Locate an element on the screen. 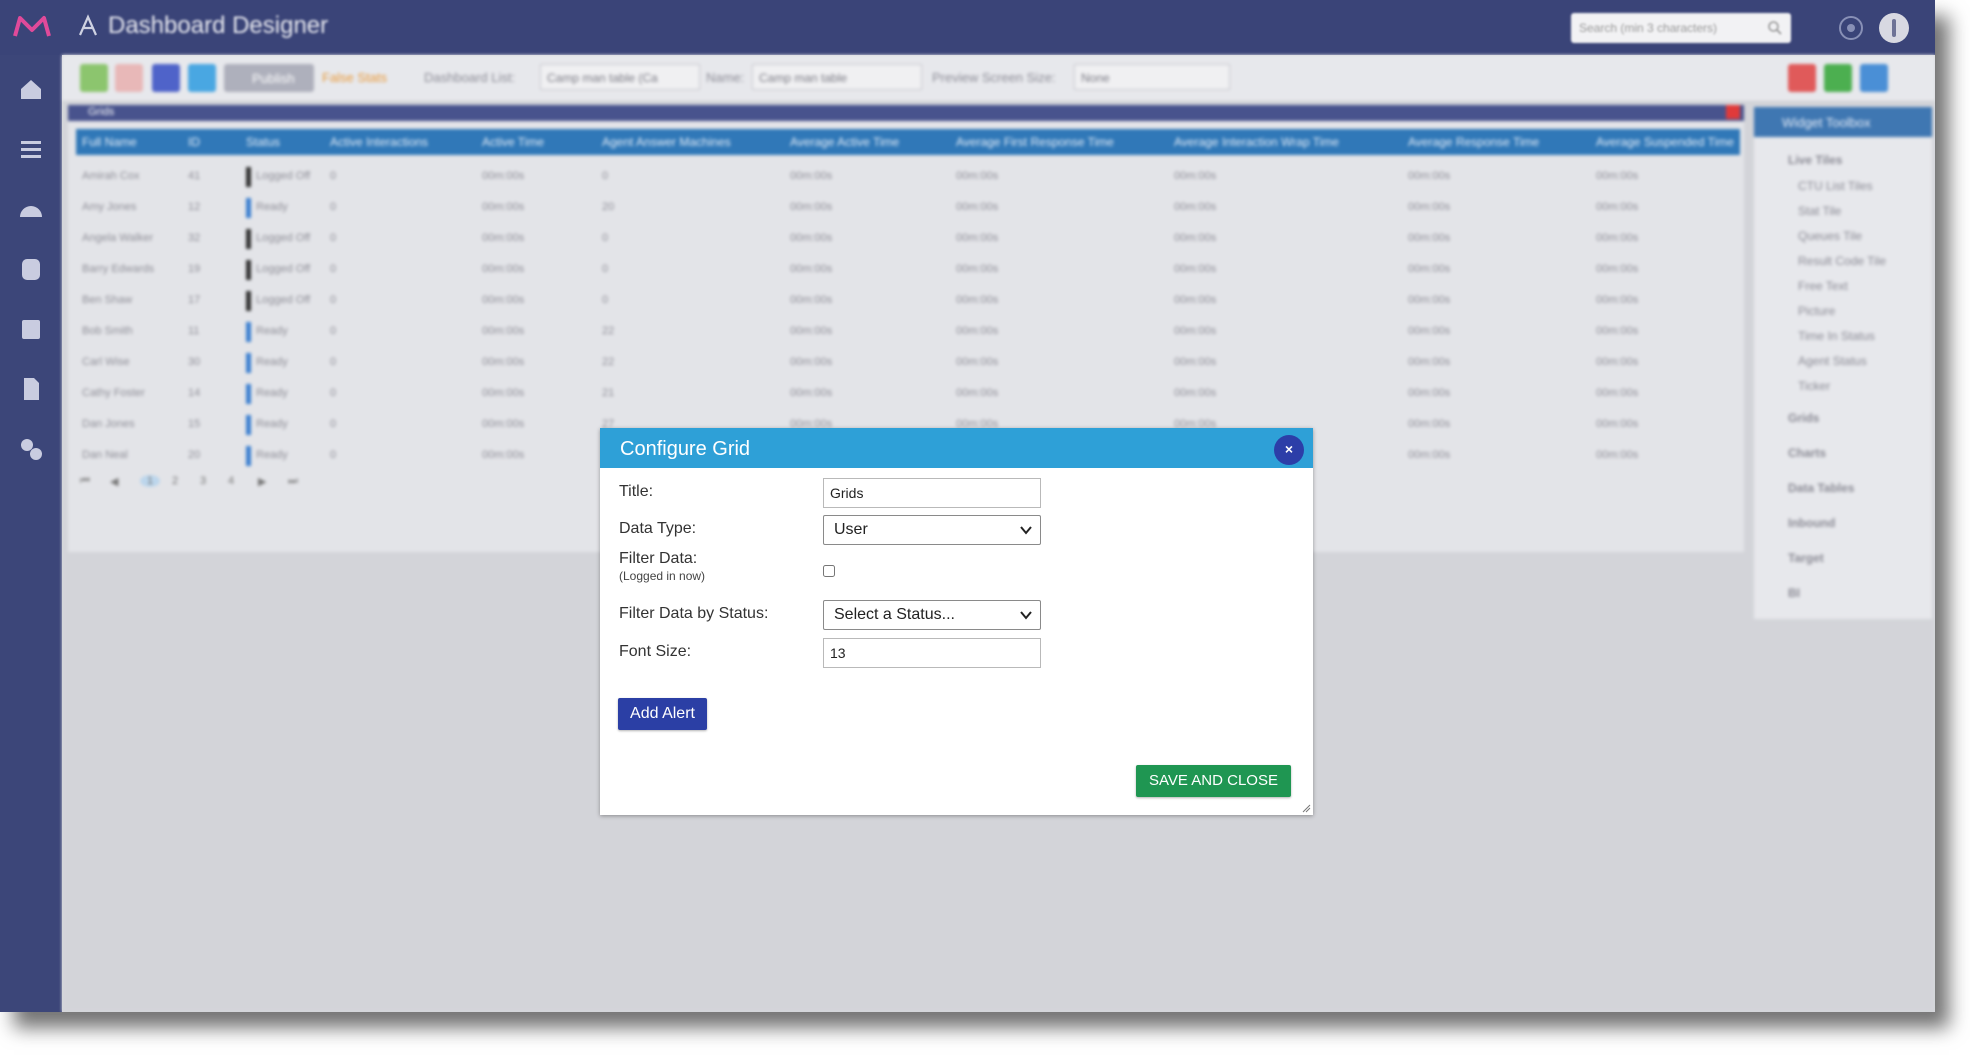  home-icon is located at coordinates (31, 89).